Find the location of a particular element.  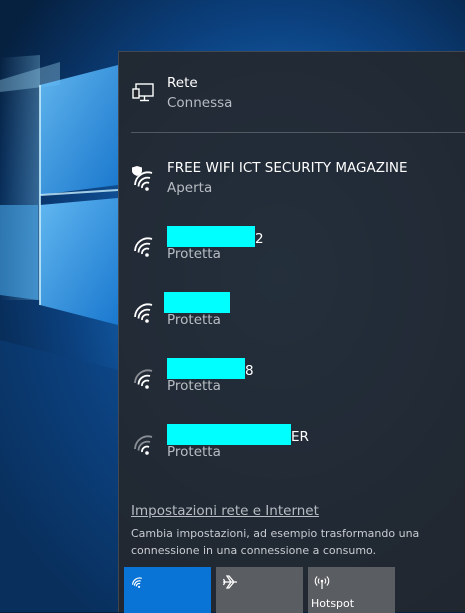

network-item-free-wifi: FREE WIFI ICT SECURITY MAGAZINE Aperta is located at coordinates (292, 176).